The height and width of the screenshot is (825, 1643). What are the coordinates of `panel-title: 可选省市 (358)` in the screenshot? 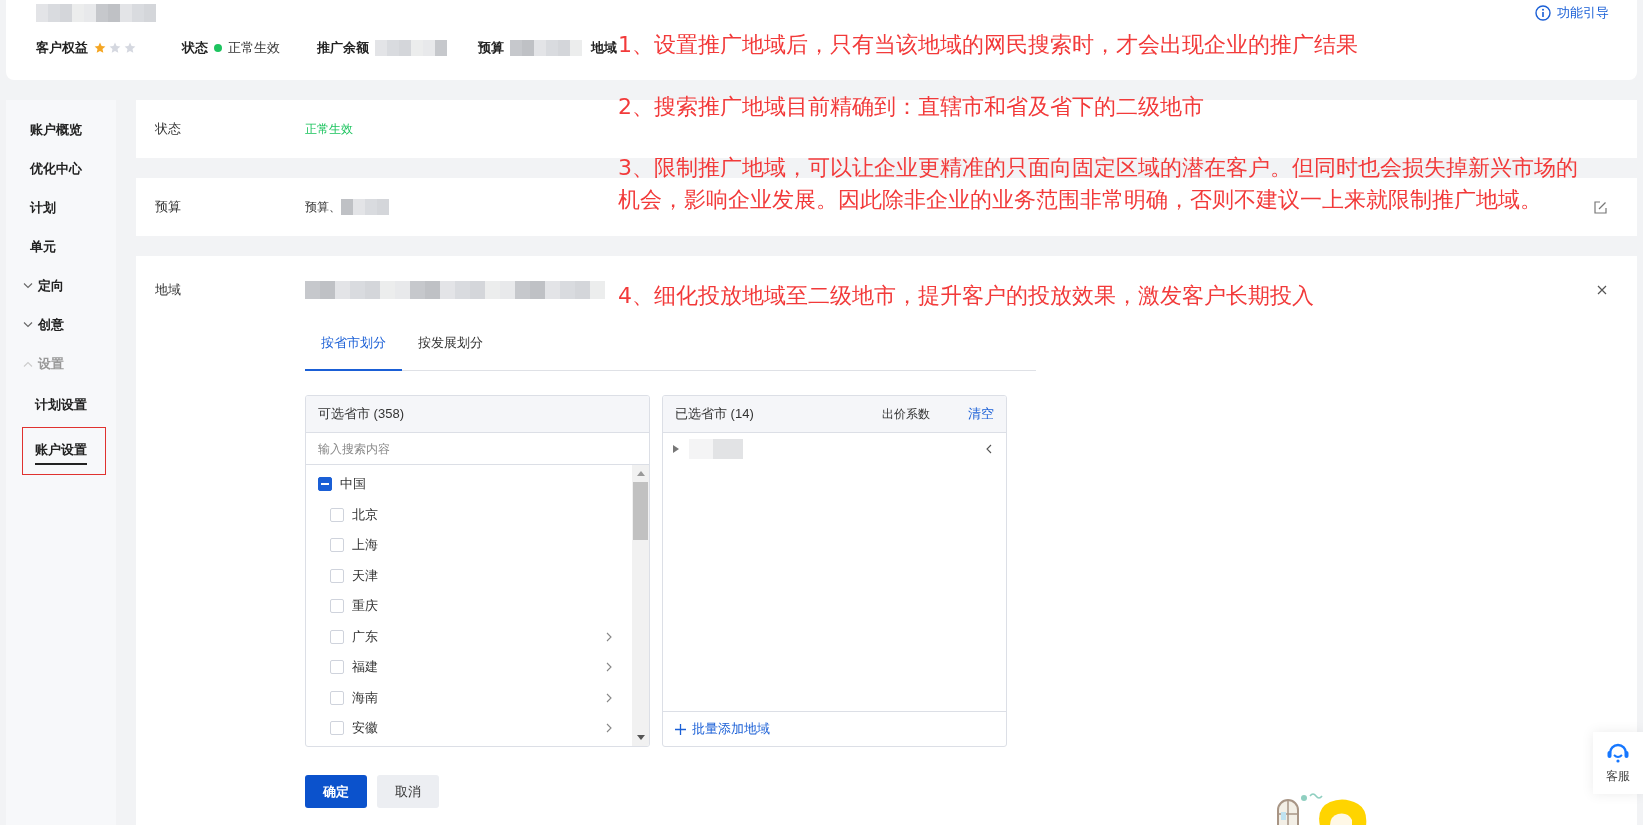 It's located at (361, 414).